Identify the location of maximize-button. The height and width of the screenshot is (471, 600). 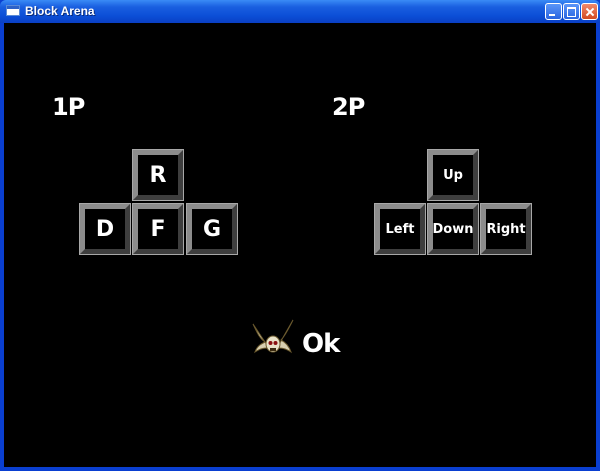
(571, 11).